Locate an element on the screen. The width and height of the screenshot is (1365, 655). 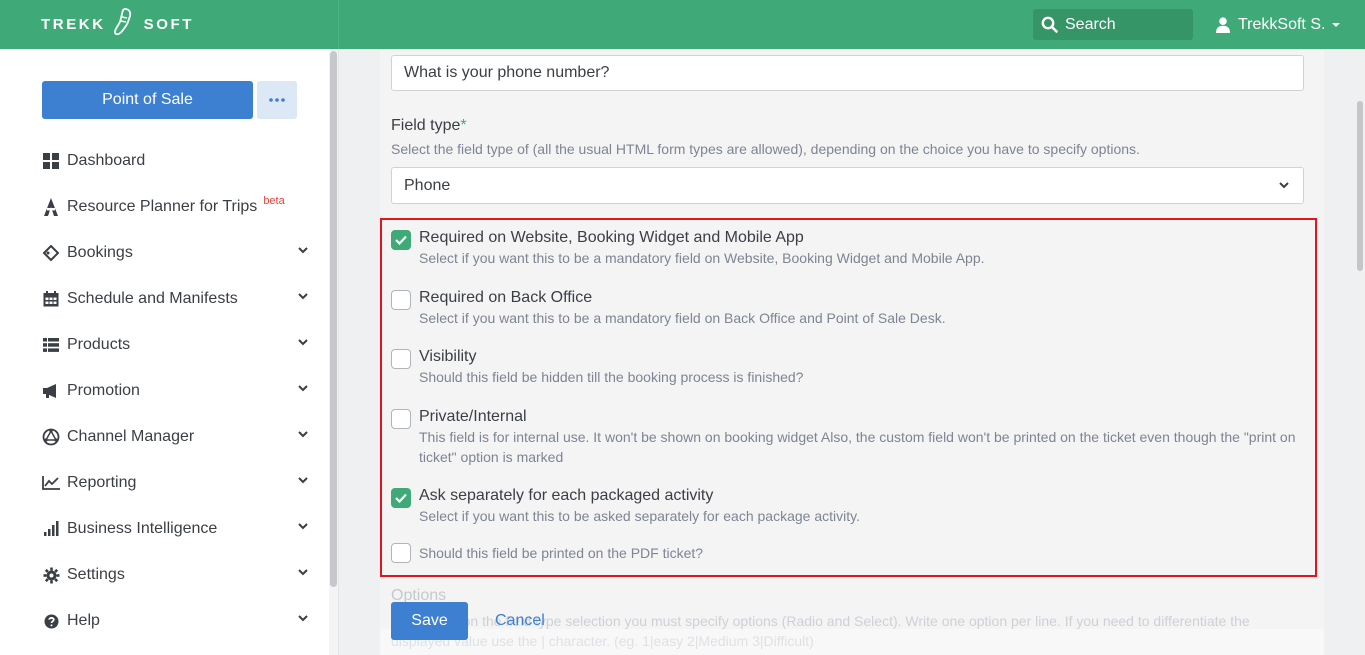
sidebar-item-help: Help is located at coordinates (177, 621).